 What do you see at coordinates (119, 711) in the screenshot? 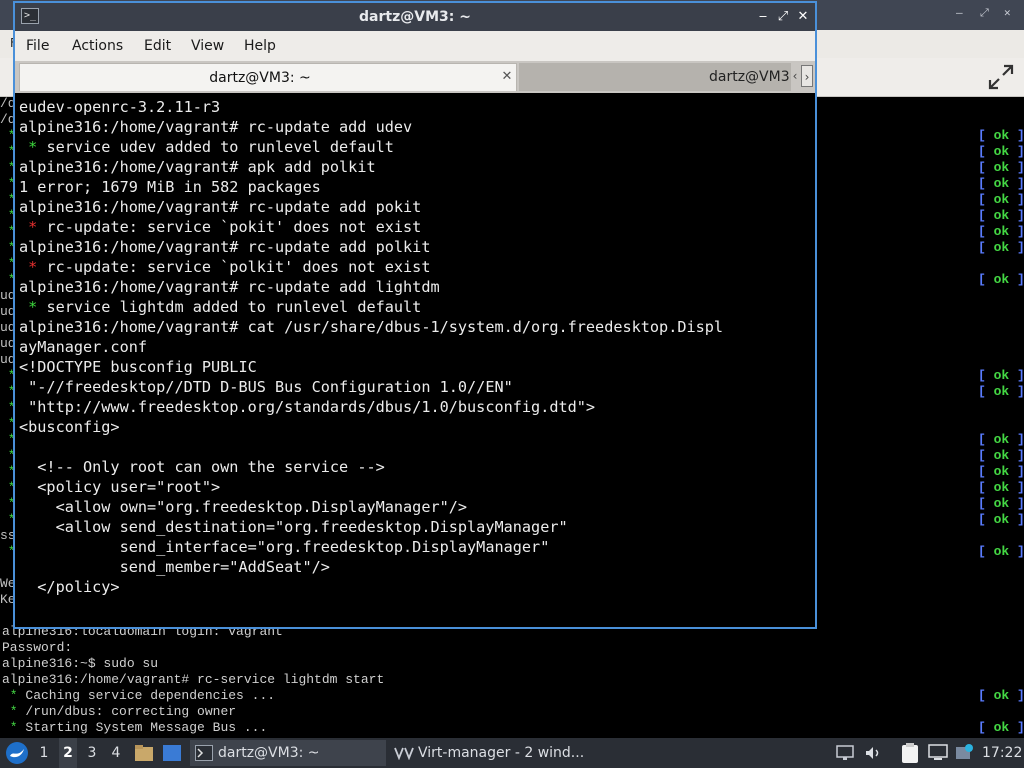
I see `console-line: * /run/dbus: correcting owner` at bounding box center [119, 711].